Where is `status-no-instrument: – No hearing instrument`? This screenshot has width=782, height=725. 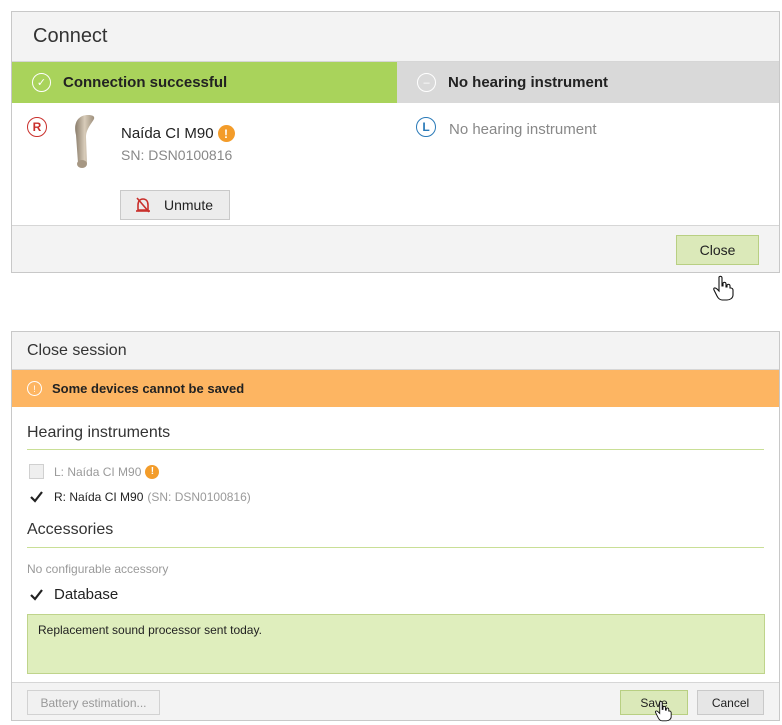 status-no-instrument: – No hearing instrument is located at coordinates (588, 82).